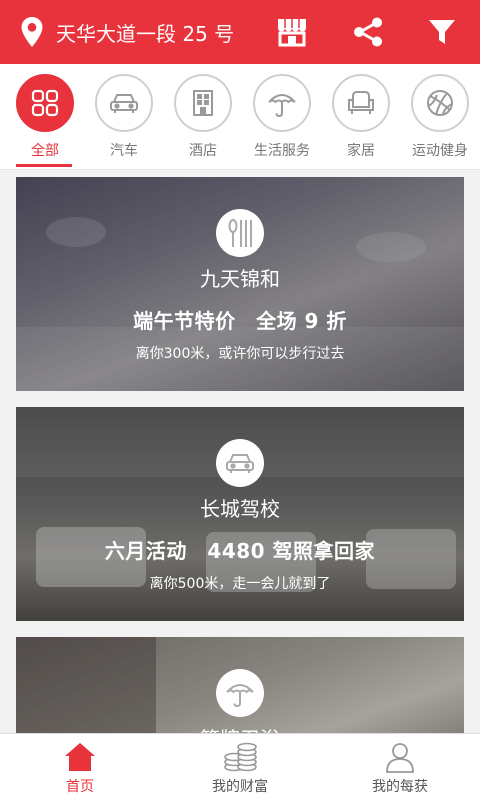 This screenshot has width=480, height=800. What do you see at coordinates (124, 151) in the screenshot?
I see `category-label: 汽车` at bounding box center [124, 151].